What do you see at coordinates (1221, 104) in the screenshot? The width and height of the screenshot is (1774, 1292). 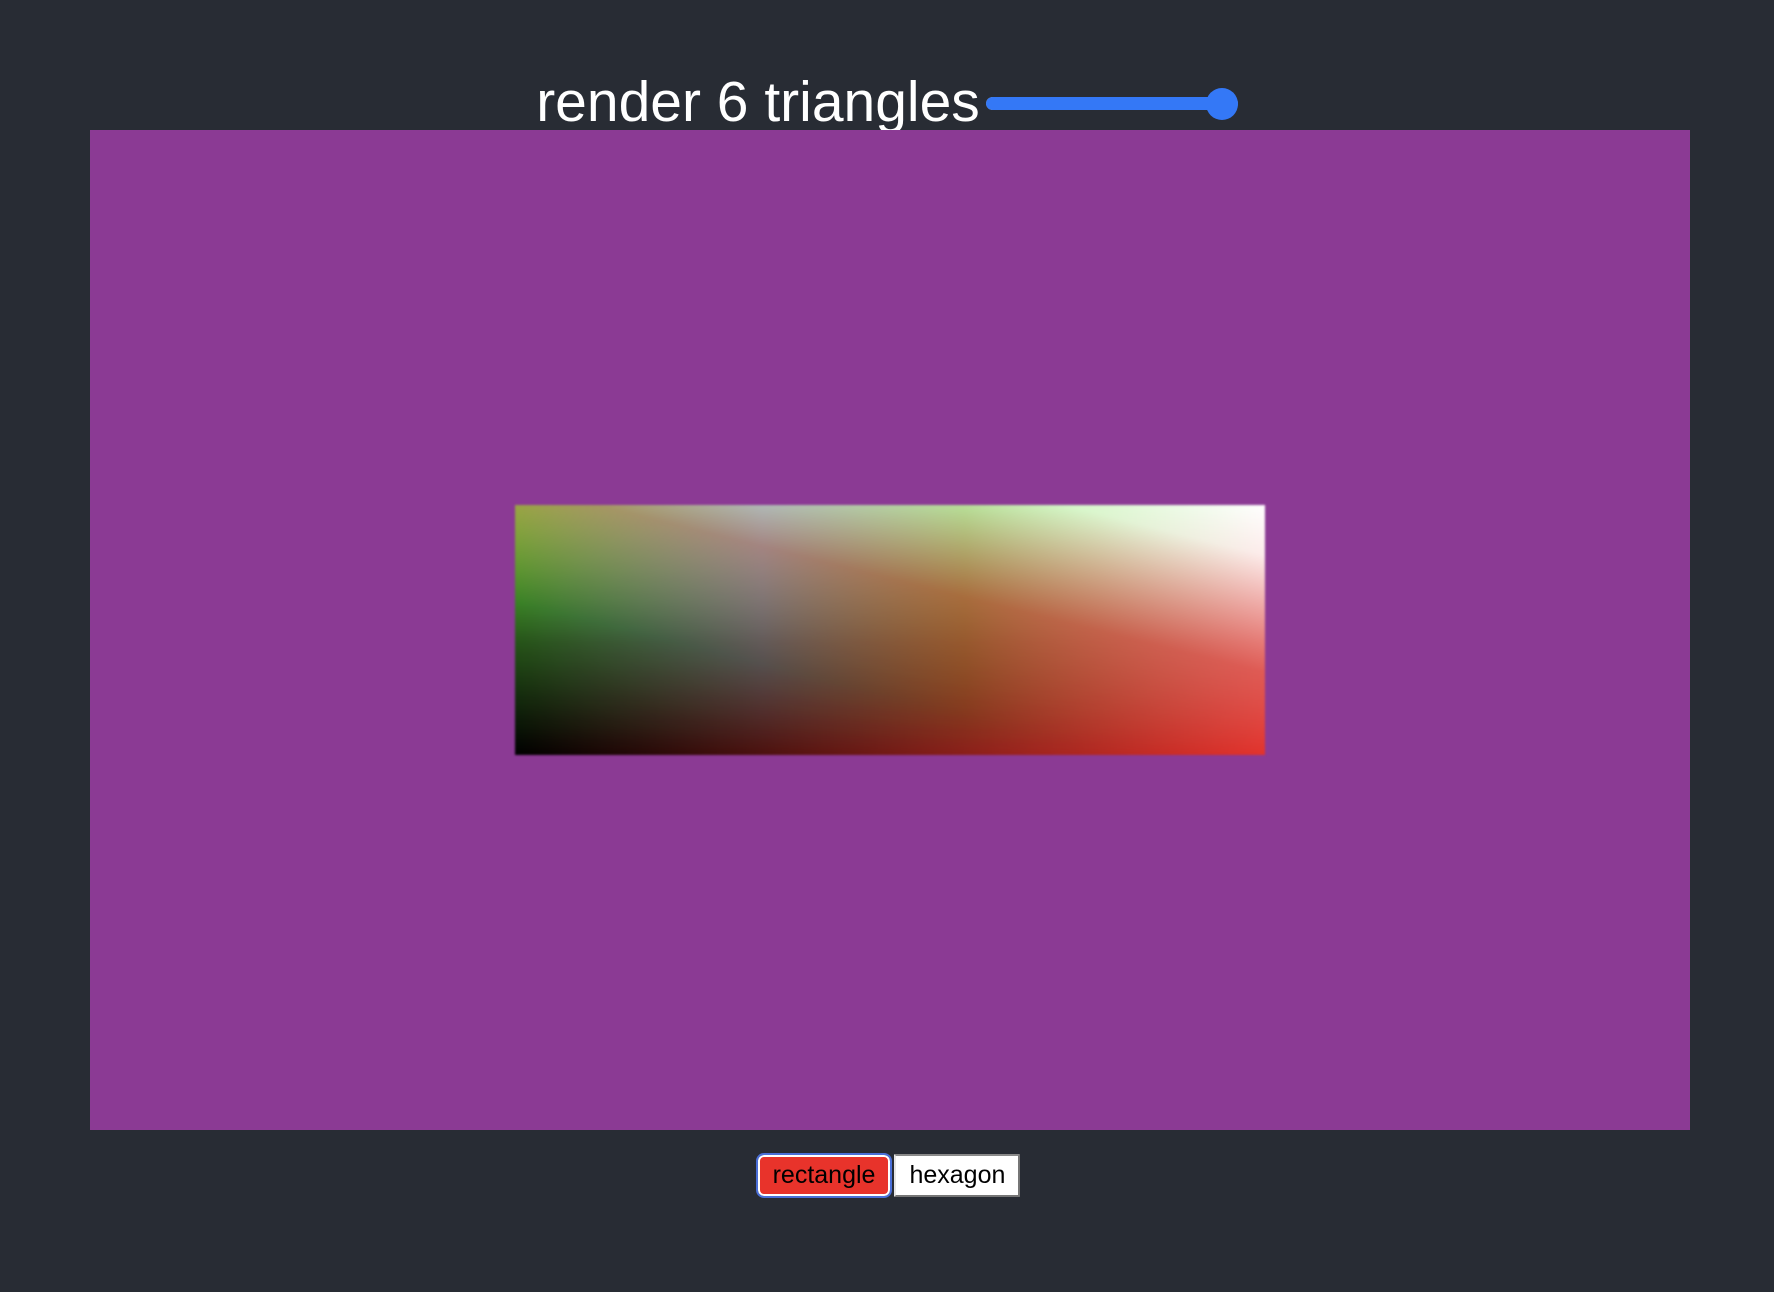 I see `slider-thumb` at bounding box center [1221, 104].